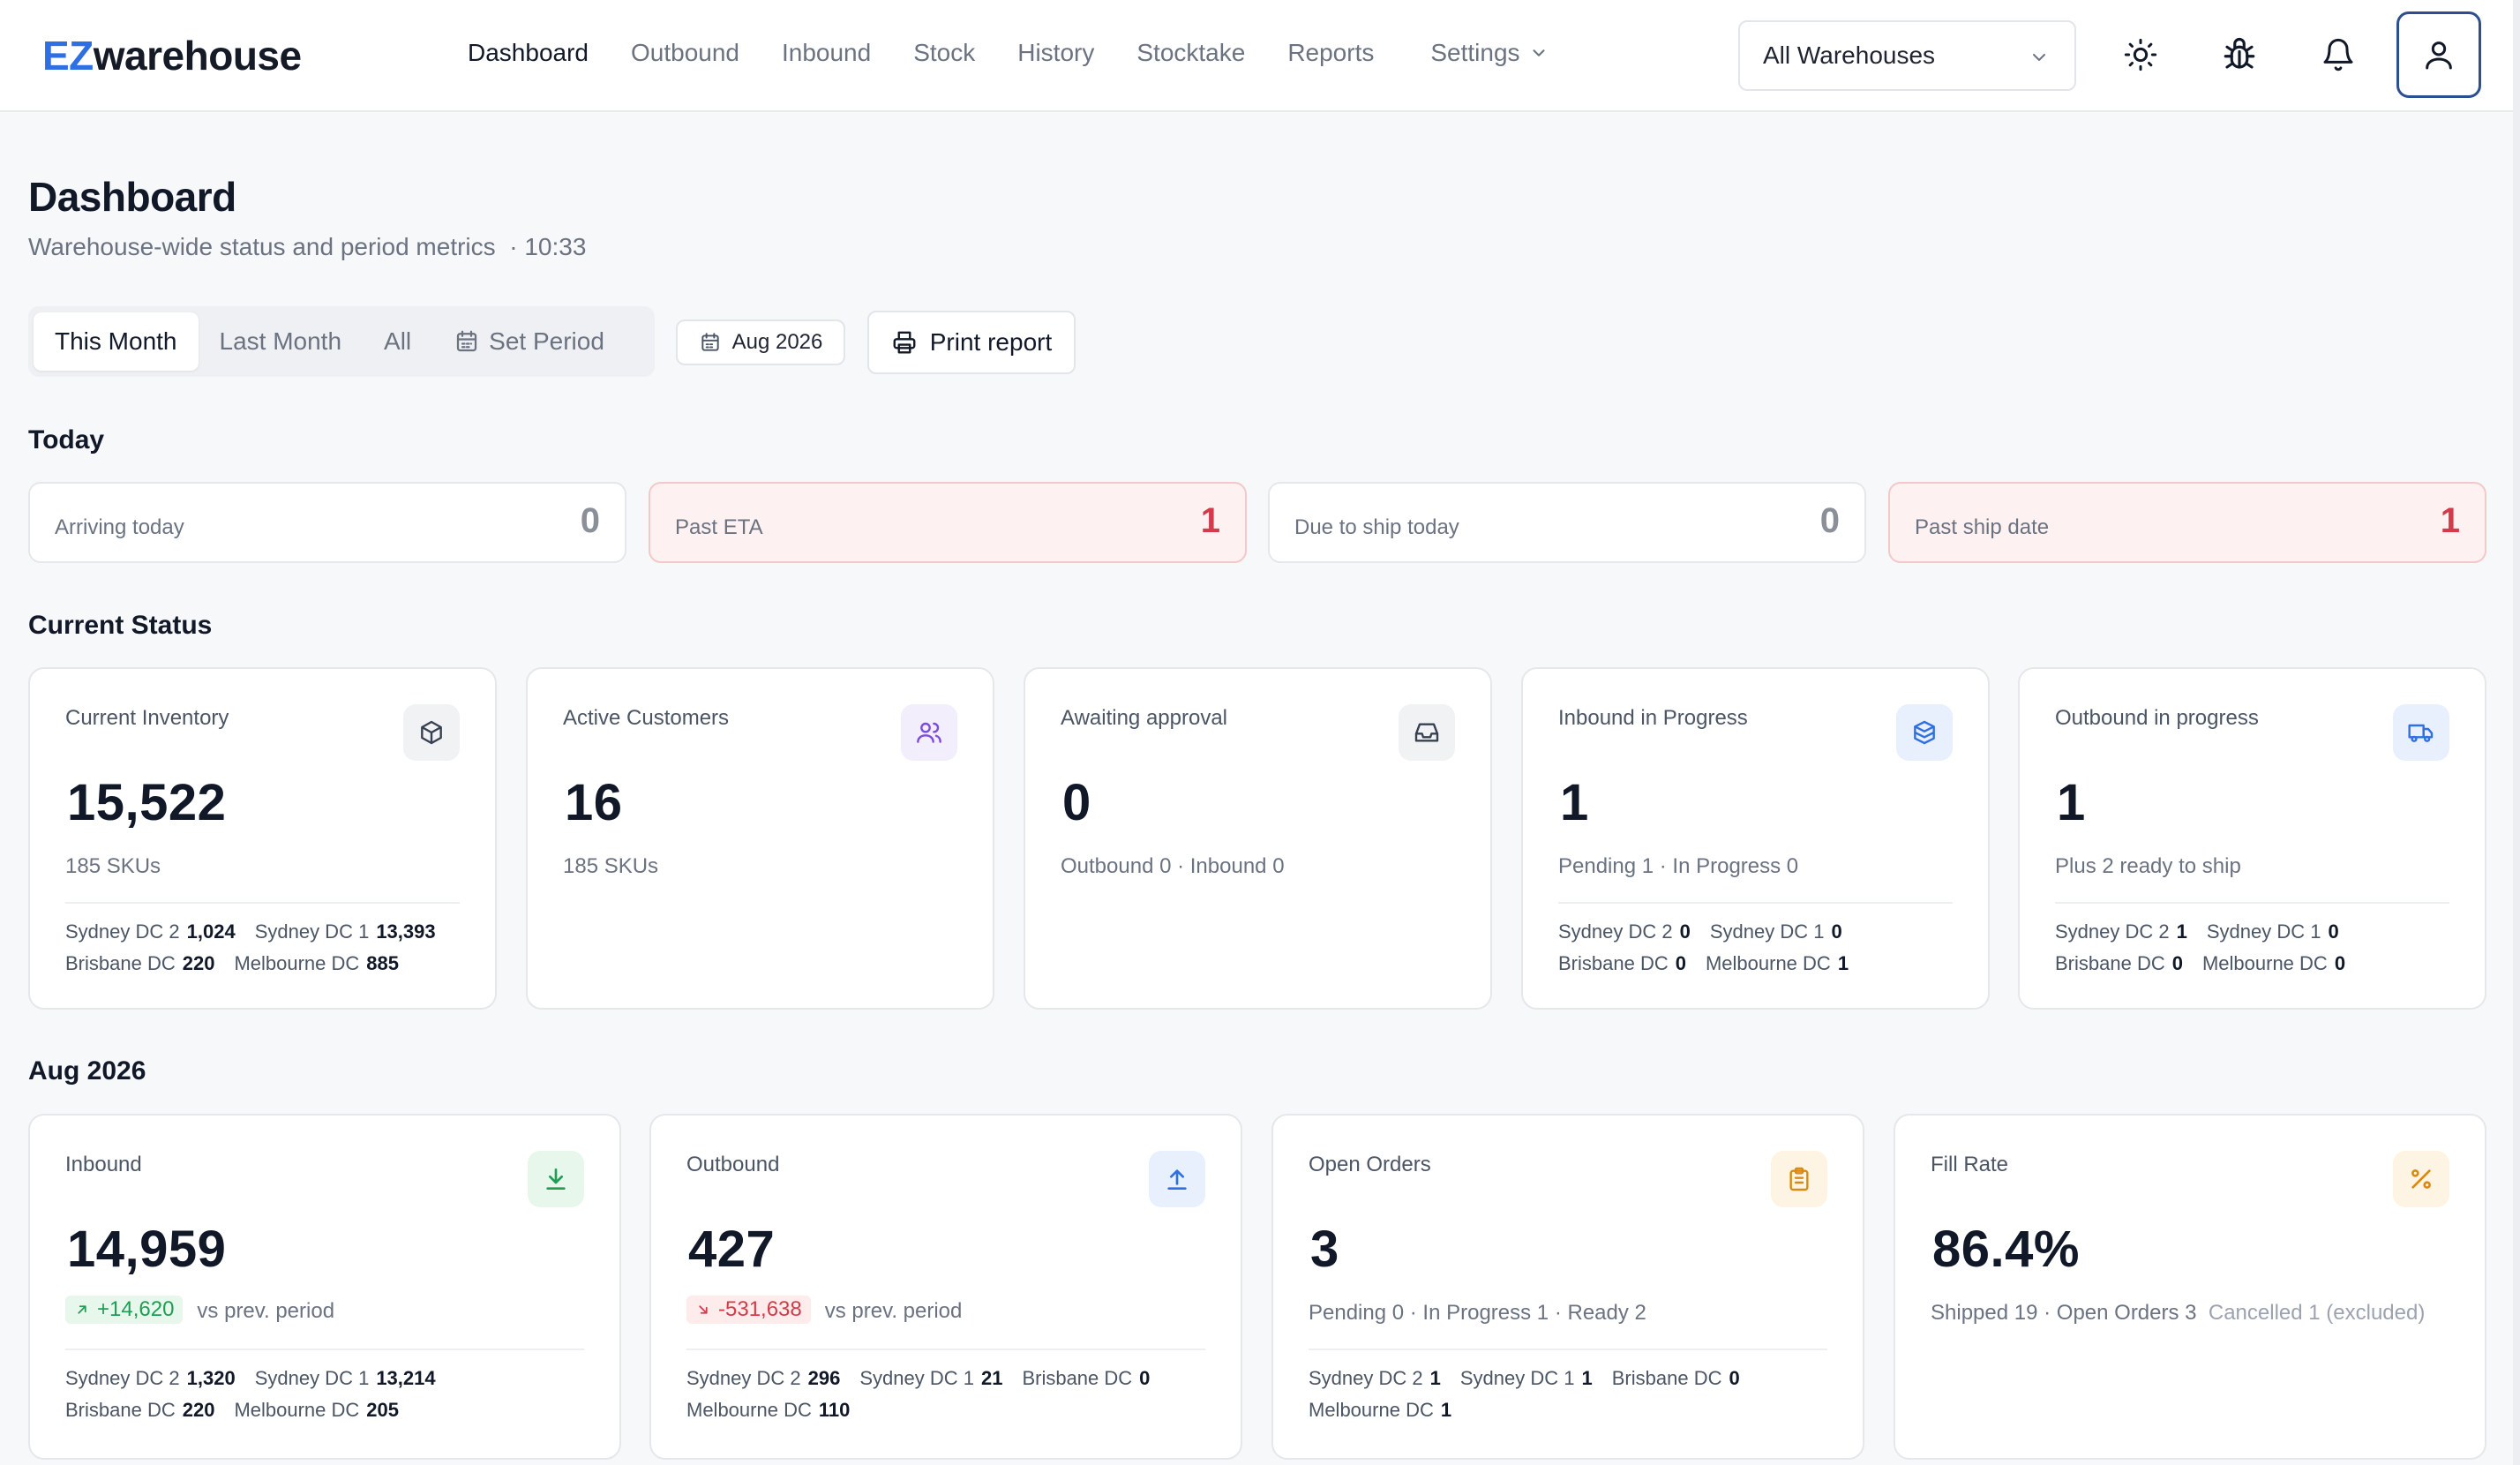  Describe the element at coordinates (971, 342) in the screenshot. I see `print-report-button: Print report` at that location.